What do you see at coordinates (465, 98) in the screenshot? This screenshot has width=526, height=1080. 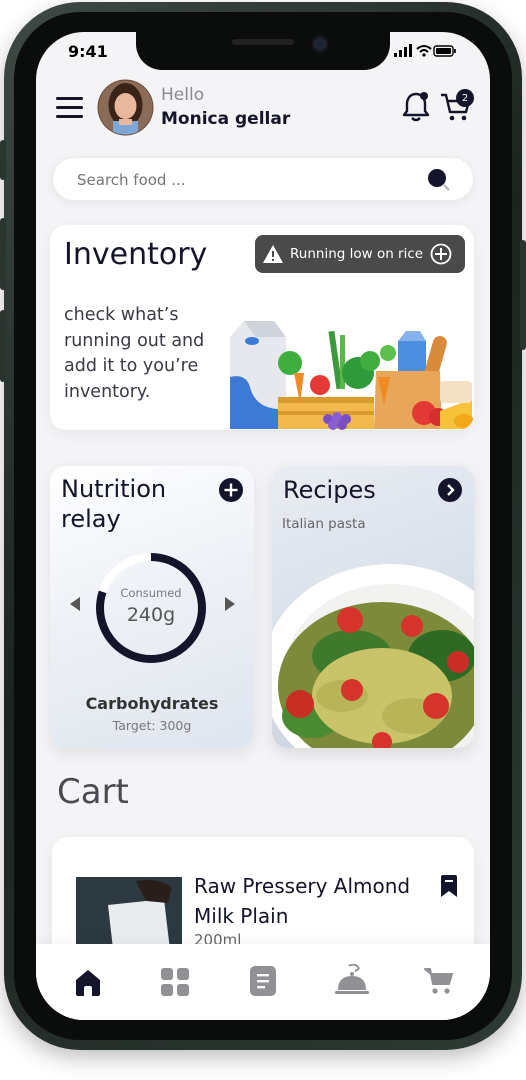 I see `cart-badge: 2` at bounding box center [465, 98].